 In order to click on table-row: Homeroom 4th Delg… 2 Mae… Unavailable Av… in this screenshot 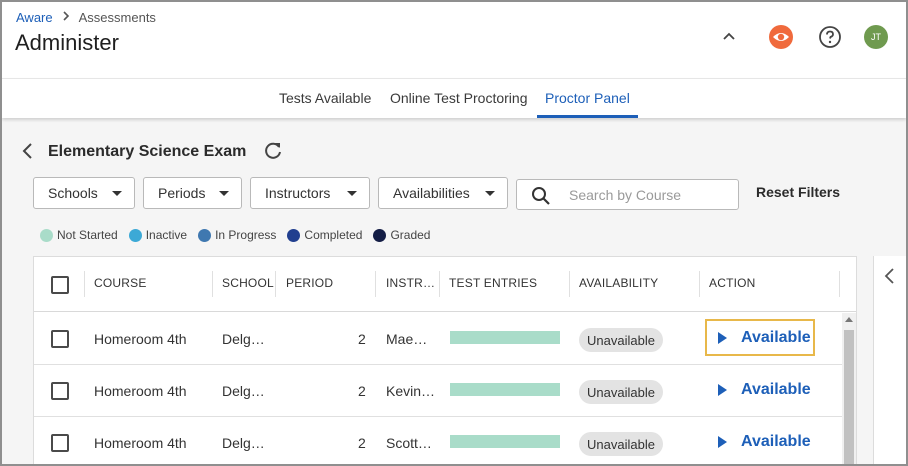, I will do `click(438, 339)`.